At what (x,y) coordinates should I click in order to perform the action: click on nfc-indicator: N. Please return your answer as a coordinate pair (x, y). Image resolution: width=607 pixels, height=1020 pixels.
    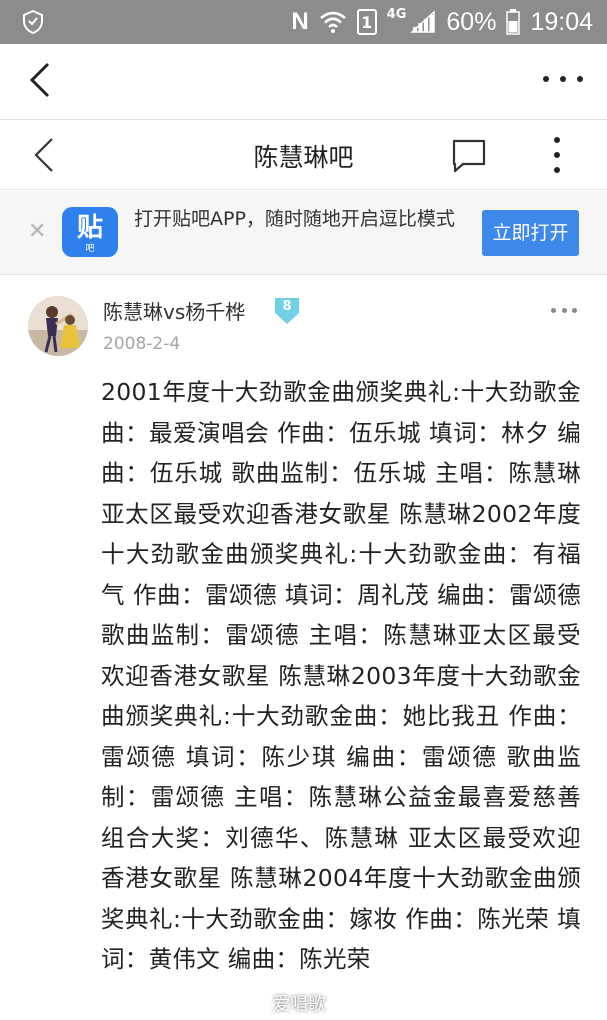
    Looking at the image, I should click on (300, 21).